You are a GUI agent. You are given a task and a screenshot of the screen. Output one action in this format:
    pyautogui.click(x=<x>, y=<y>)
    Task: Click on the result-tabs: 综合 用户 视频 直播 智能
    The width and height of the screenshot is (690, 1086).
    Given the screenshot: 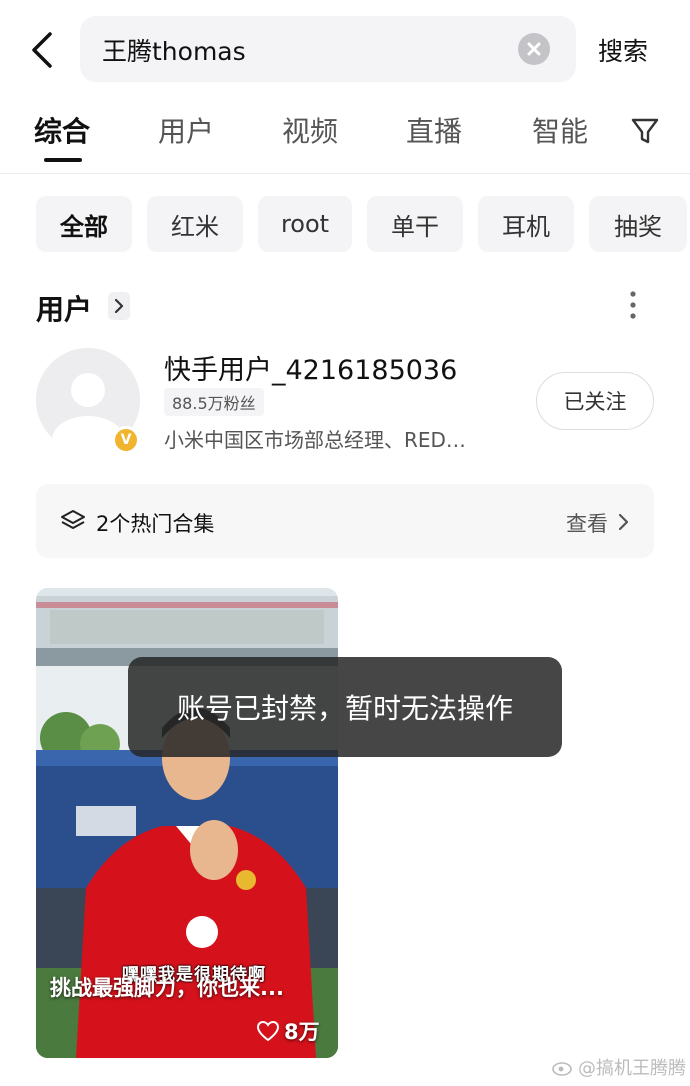 What is the action you would take?
    pyautogui.click(x=345, y=137)
    